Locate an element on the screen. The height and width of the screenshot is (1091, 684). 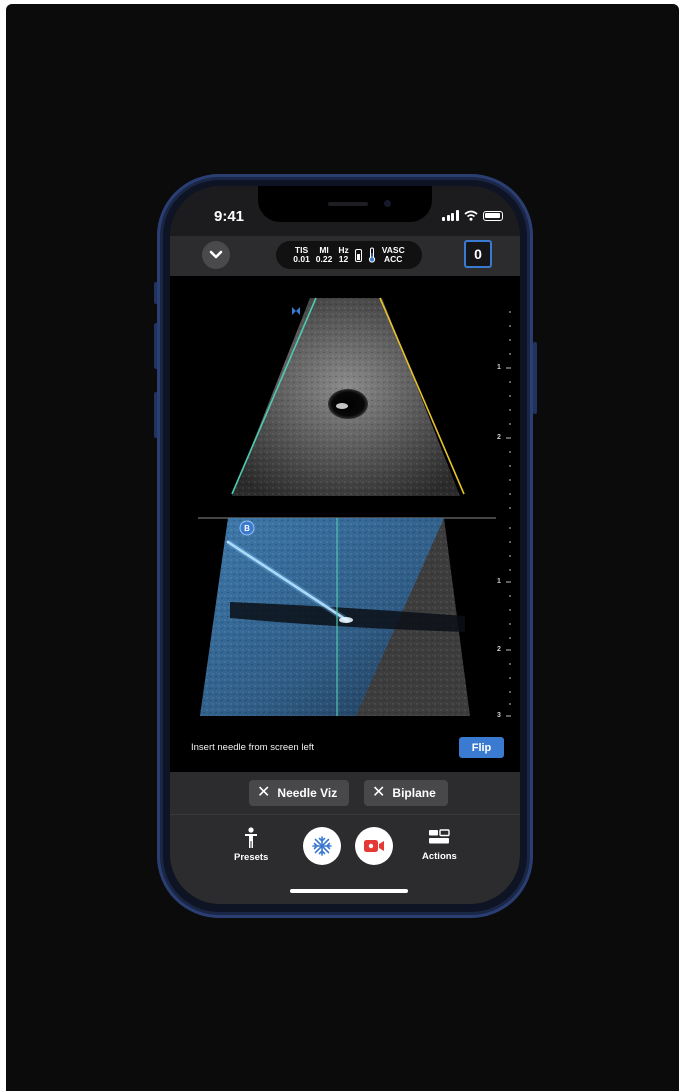
scan-header: TIS 0.01 MI 0.22 Hz 12 VASC ACC 0 is located at coordinates (345, 256).